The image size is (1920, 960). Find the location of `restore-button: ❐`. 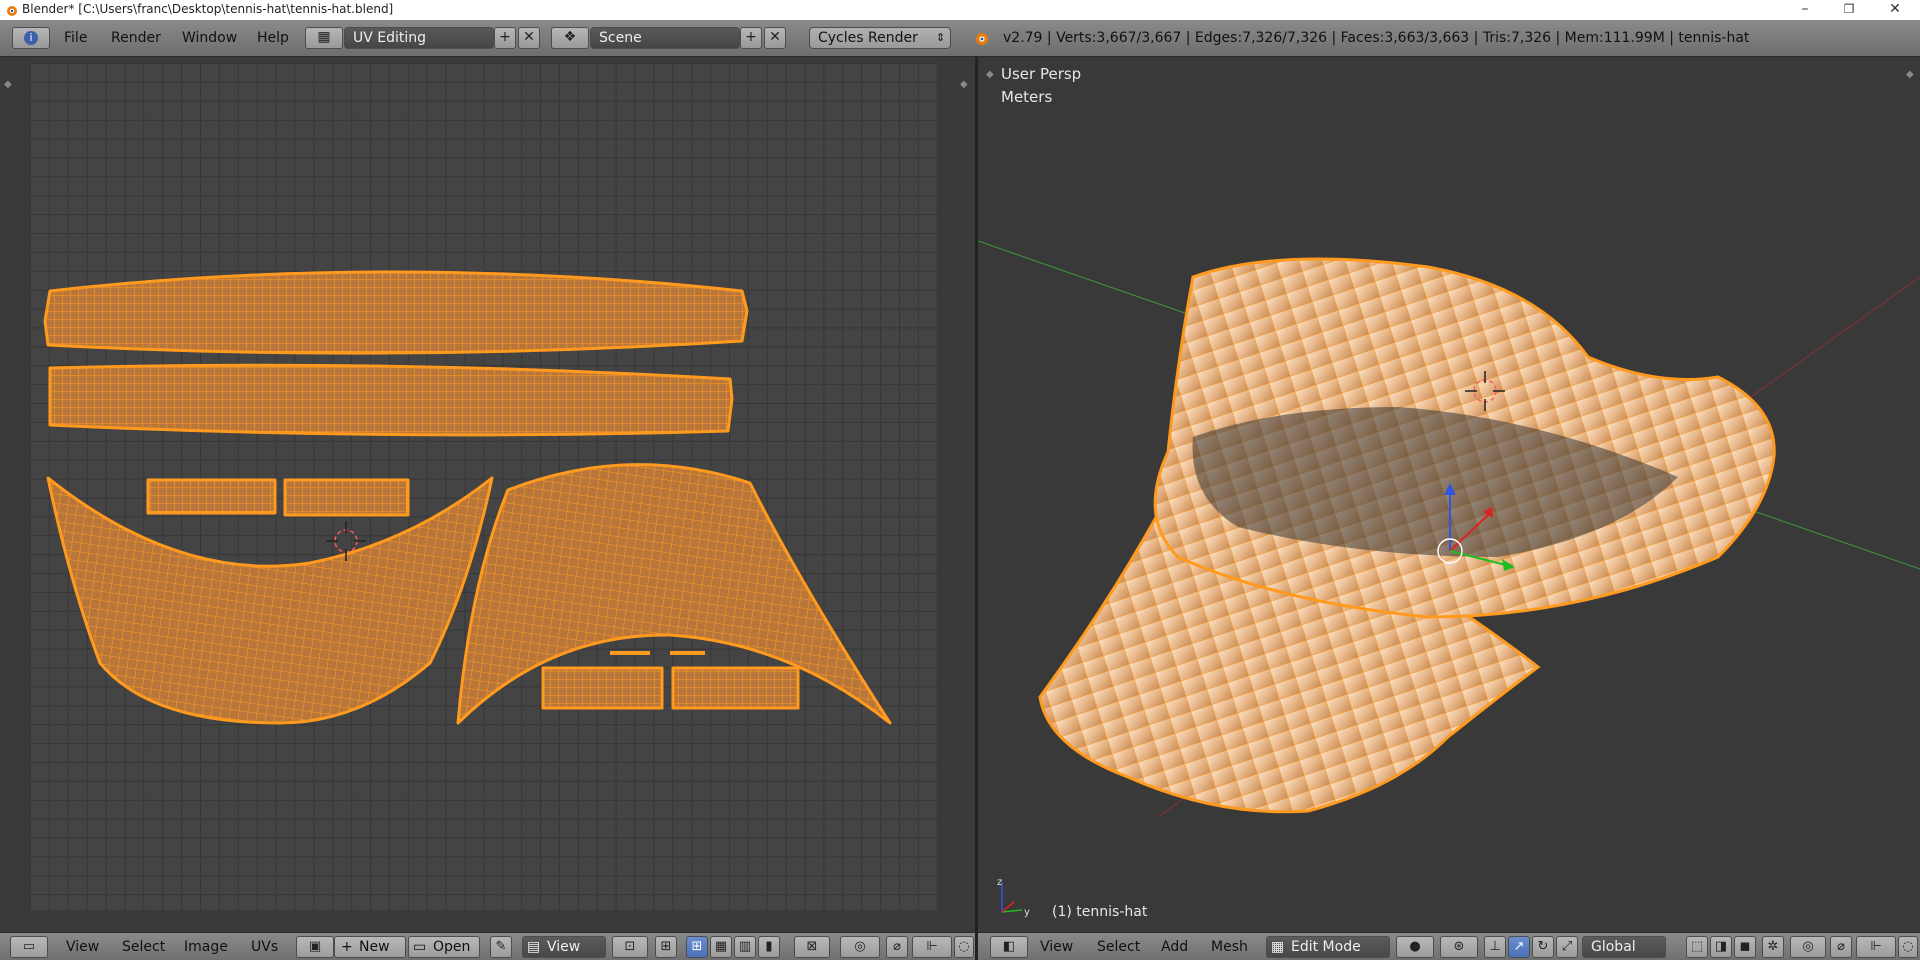

restore-button: ❐ is located at coordinates (1849, 10).